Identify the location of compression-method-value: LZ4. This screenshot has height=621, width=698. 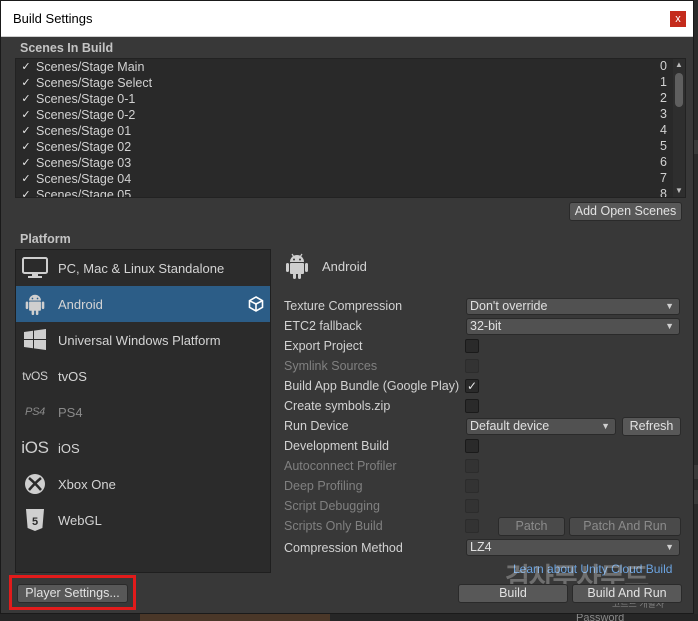
(481, 547).